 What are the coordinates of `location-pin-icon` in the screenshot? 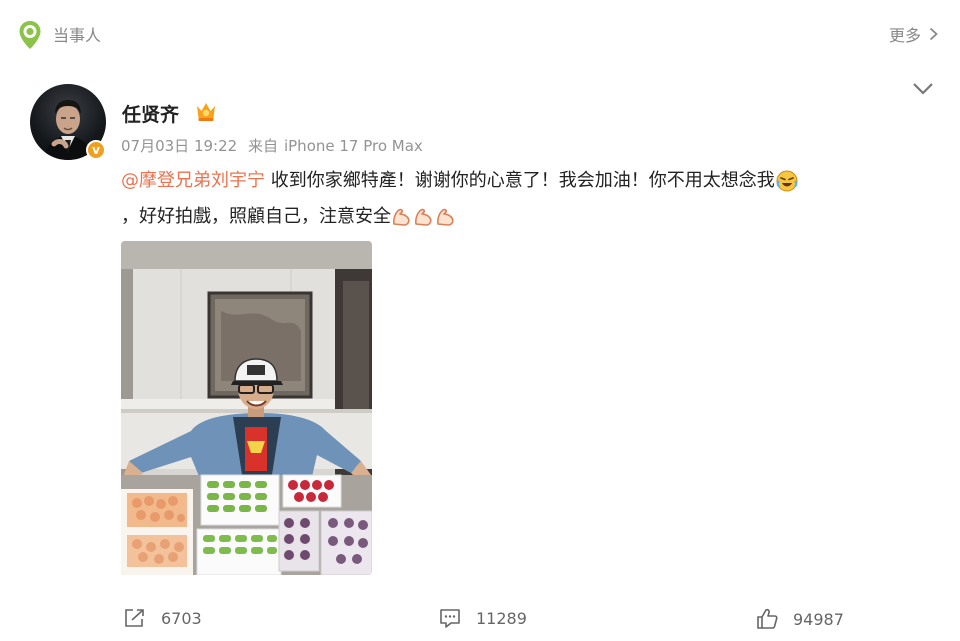 It's located at (30, 35).